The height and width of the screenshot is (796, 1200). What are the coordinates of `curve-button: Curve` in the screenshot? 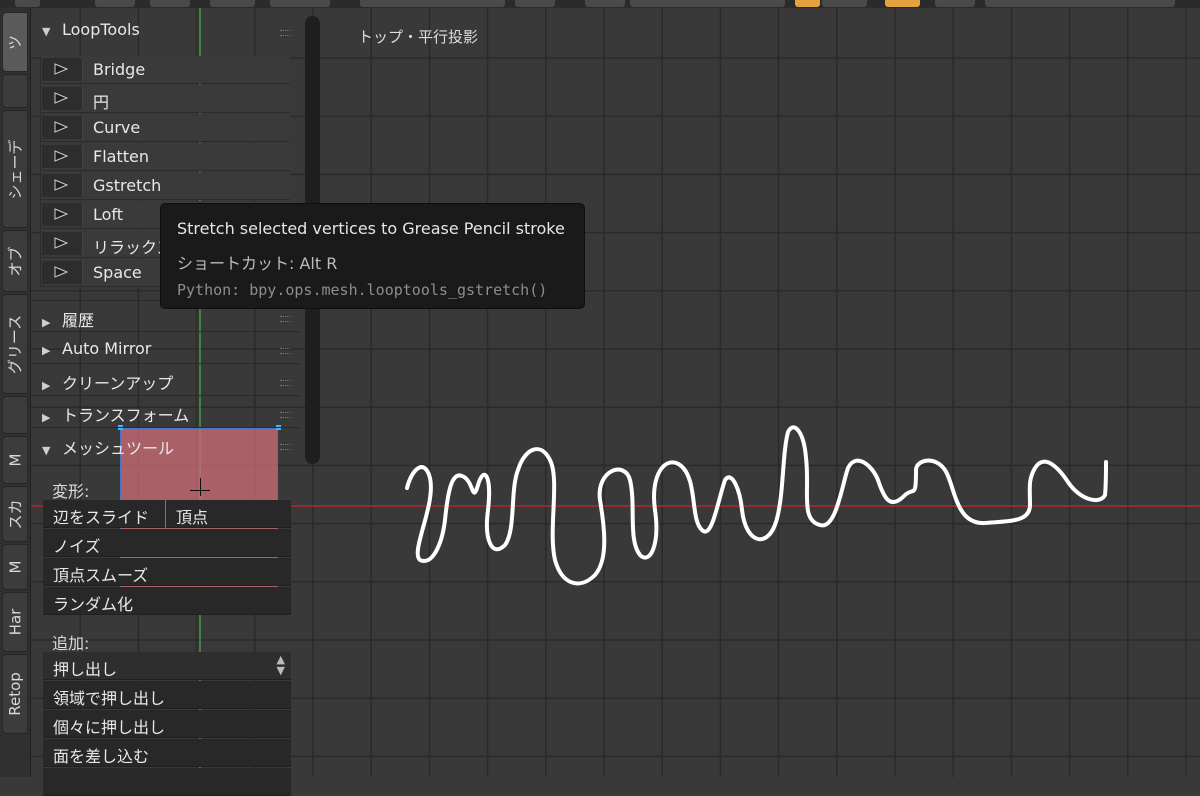 It's located at (165, 128).